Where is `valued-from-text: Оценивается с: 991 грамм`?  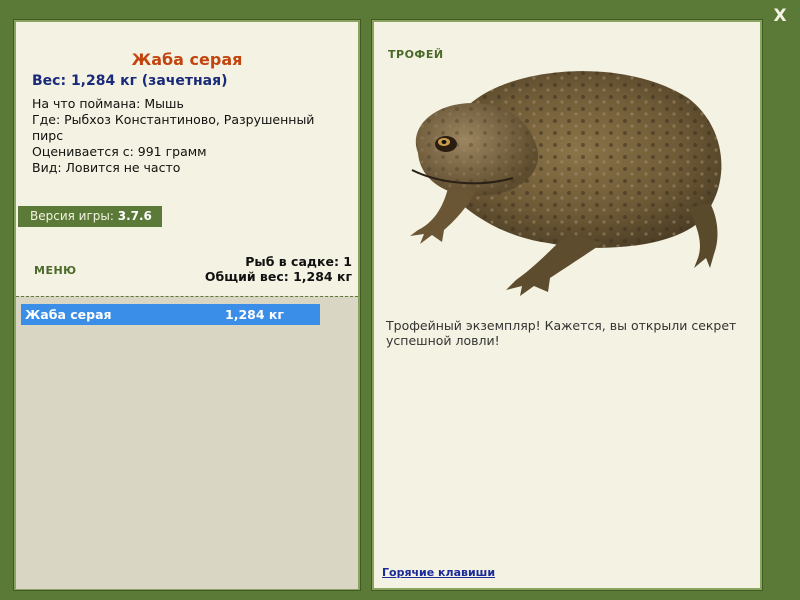
valued-from-text: Оценивается с: 991 грамм is located at coordinates (119, 151).